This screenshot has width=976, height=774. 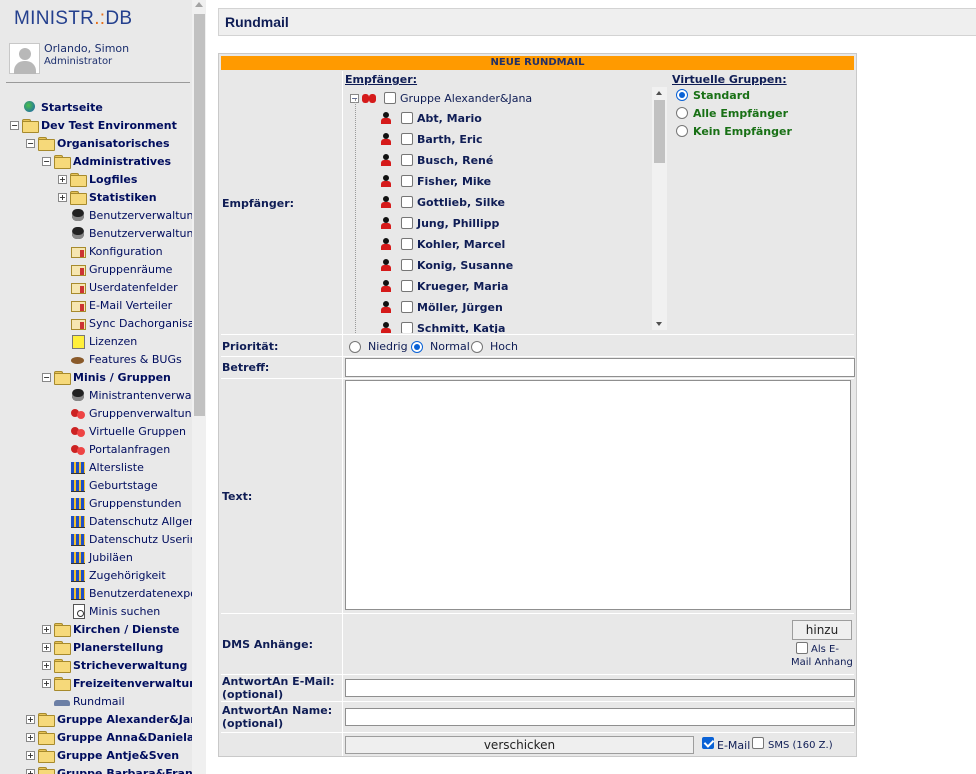 I want to click on recipient-row: Fisher, Mike, so click(x=435, y=181).